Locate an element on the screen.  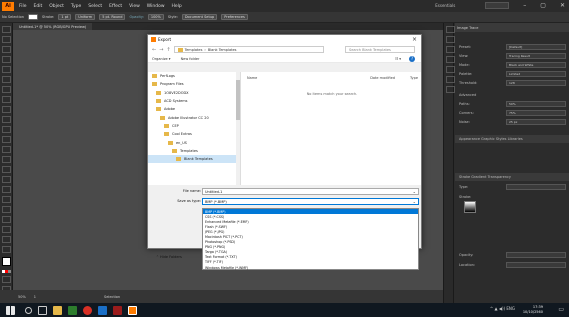
tree-item: Program Files is located at coordinates (194, 84).